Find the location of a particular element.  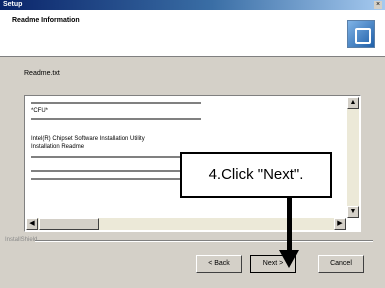

horizontal-scrollbar: ◀ ▶ is located at coordinates (186, 224).